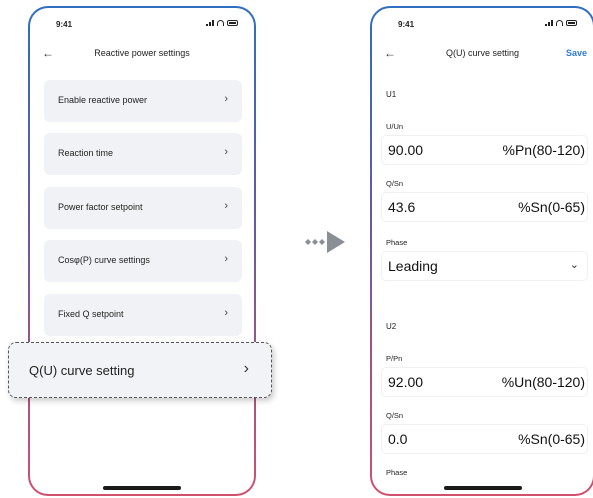 This screenshot has height=498, width=593. Describe the element at coordinates (394, 358) in the screenshot. I see `field-caption-p-pn: P/Pn` at that location.